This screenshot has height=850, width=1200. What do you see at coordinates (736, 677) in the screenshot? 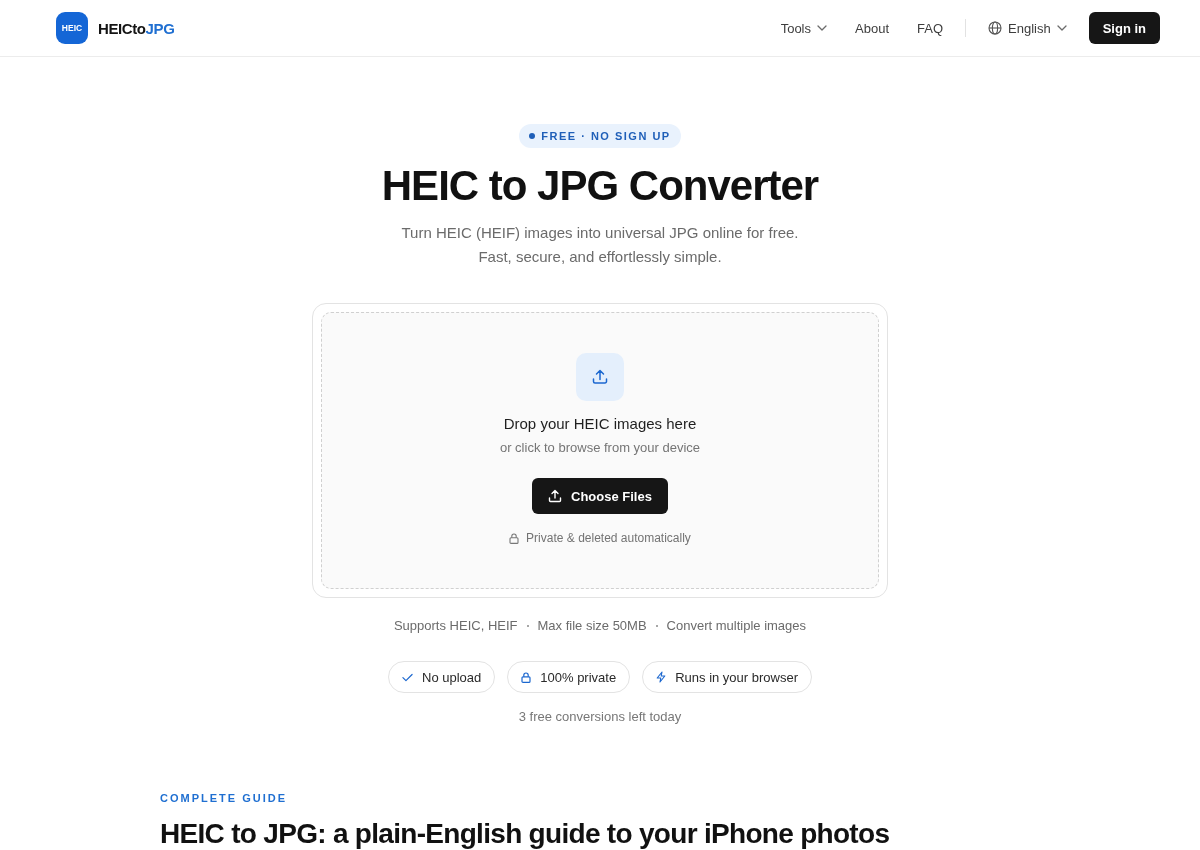
I see `feature-label: Runs in your browser` at bounding box center [736, 677].